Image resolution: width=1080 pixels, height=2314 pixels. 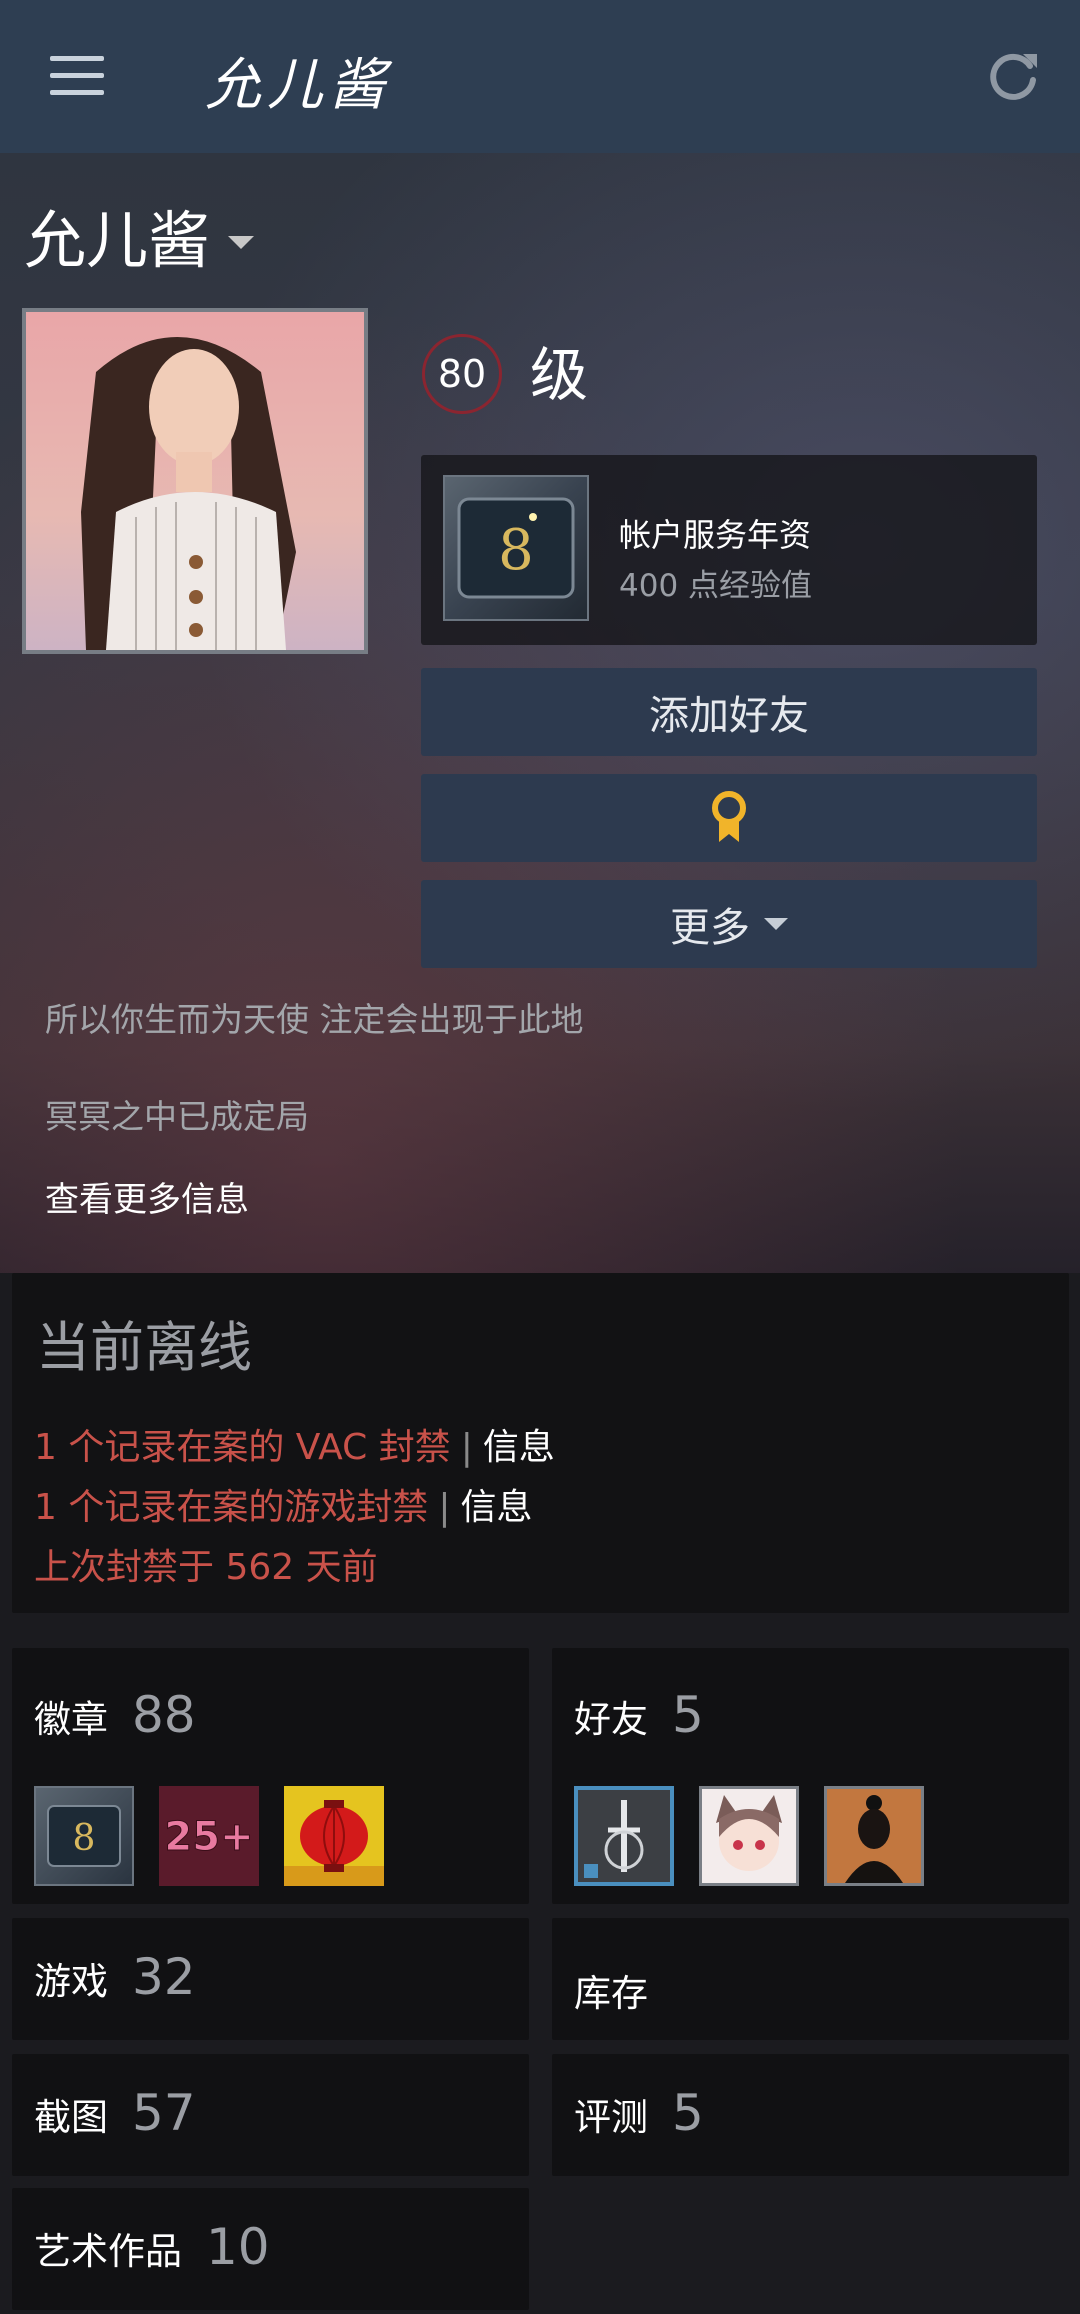 I want to click on friends-label-row: 好友 5, so click(x=639, y=1715).